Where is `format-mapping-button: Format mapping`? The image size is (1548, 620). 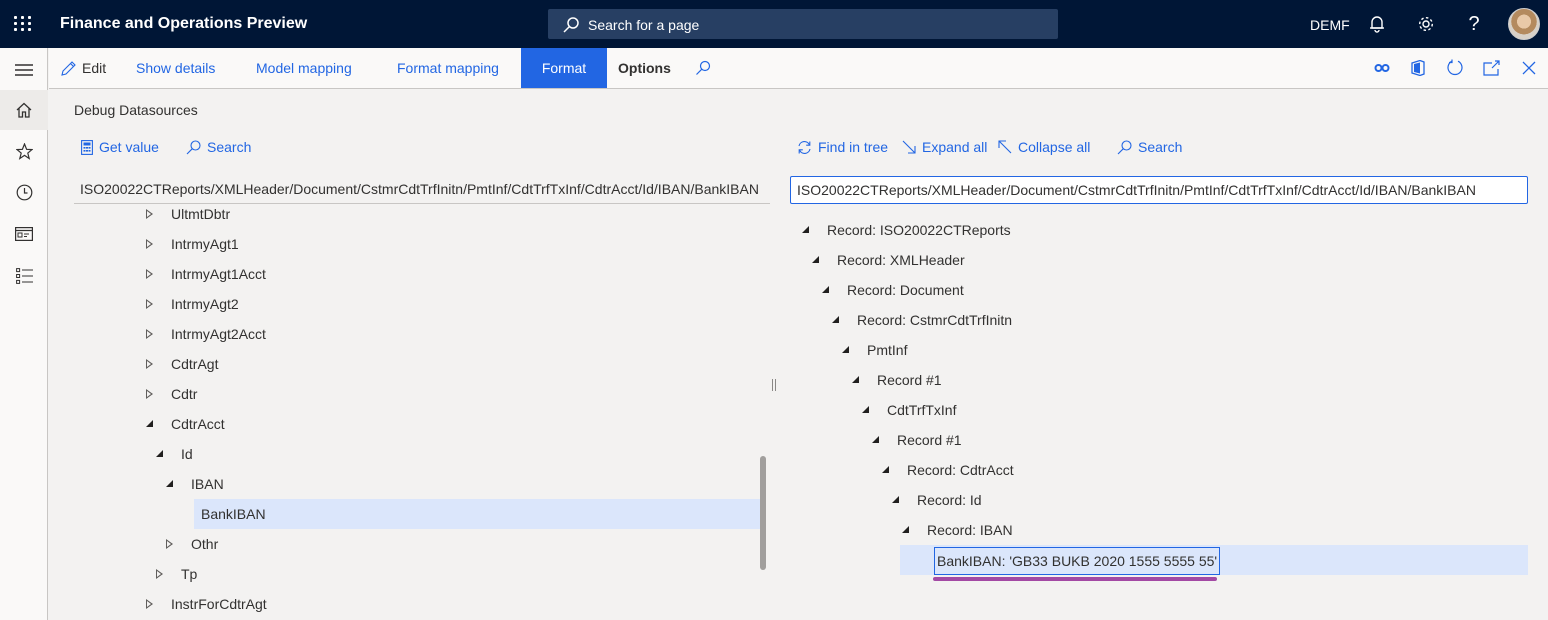 format-mapping-button: Format mapping is located at coordinates (448, 68).